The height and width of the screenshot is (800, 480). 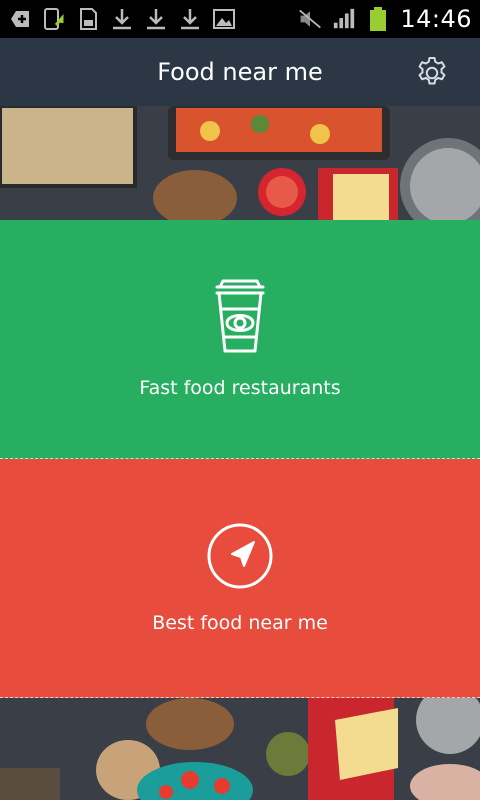 What do you see at coordinates (54, 19) in the screenshot?
I see `phone-update-icon` at bounding box center [54, 19].